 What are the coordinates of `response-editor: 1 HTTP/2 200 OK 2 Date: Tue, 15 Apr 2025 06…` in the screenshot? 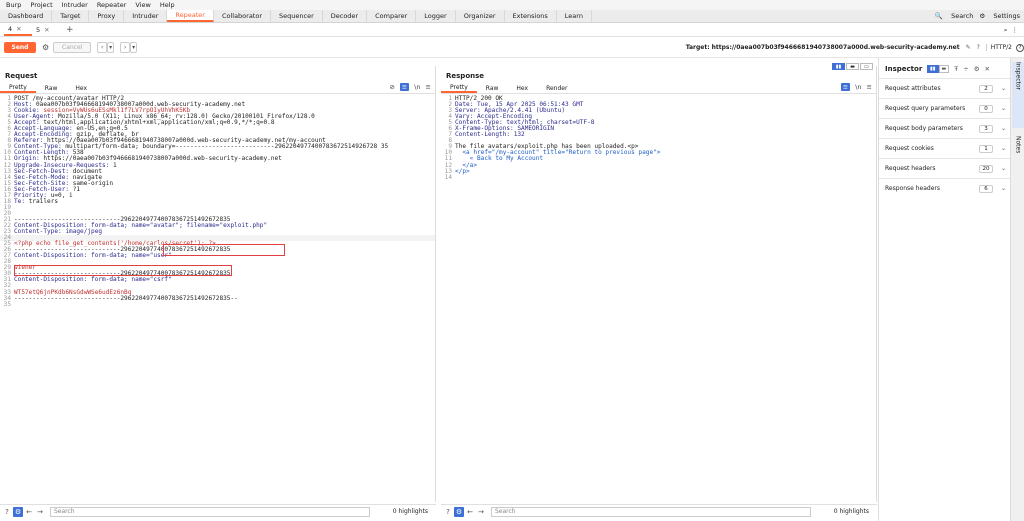 It's located at (658, 138).